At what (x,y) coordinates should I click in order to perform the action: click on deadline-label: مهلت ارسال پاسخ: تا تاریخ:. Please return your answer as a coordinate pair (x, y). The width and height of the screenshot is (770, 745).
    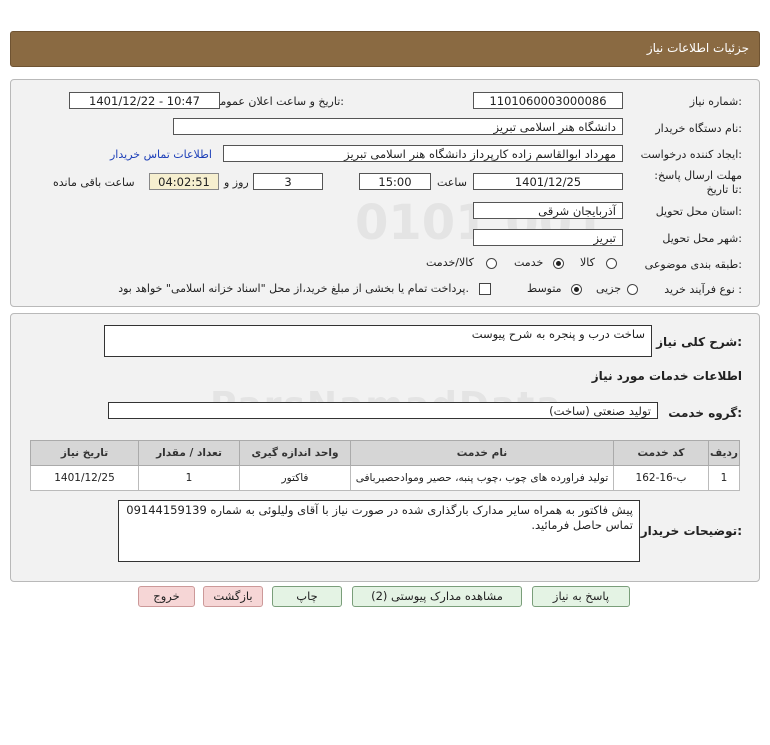
    Looking at the image, I should click on (698, 182).